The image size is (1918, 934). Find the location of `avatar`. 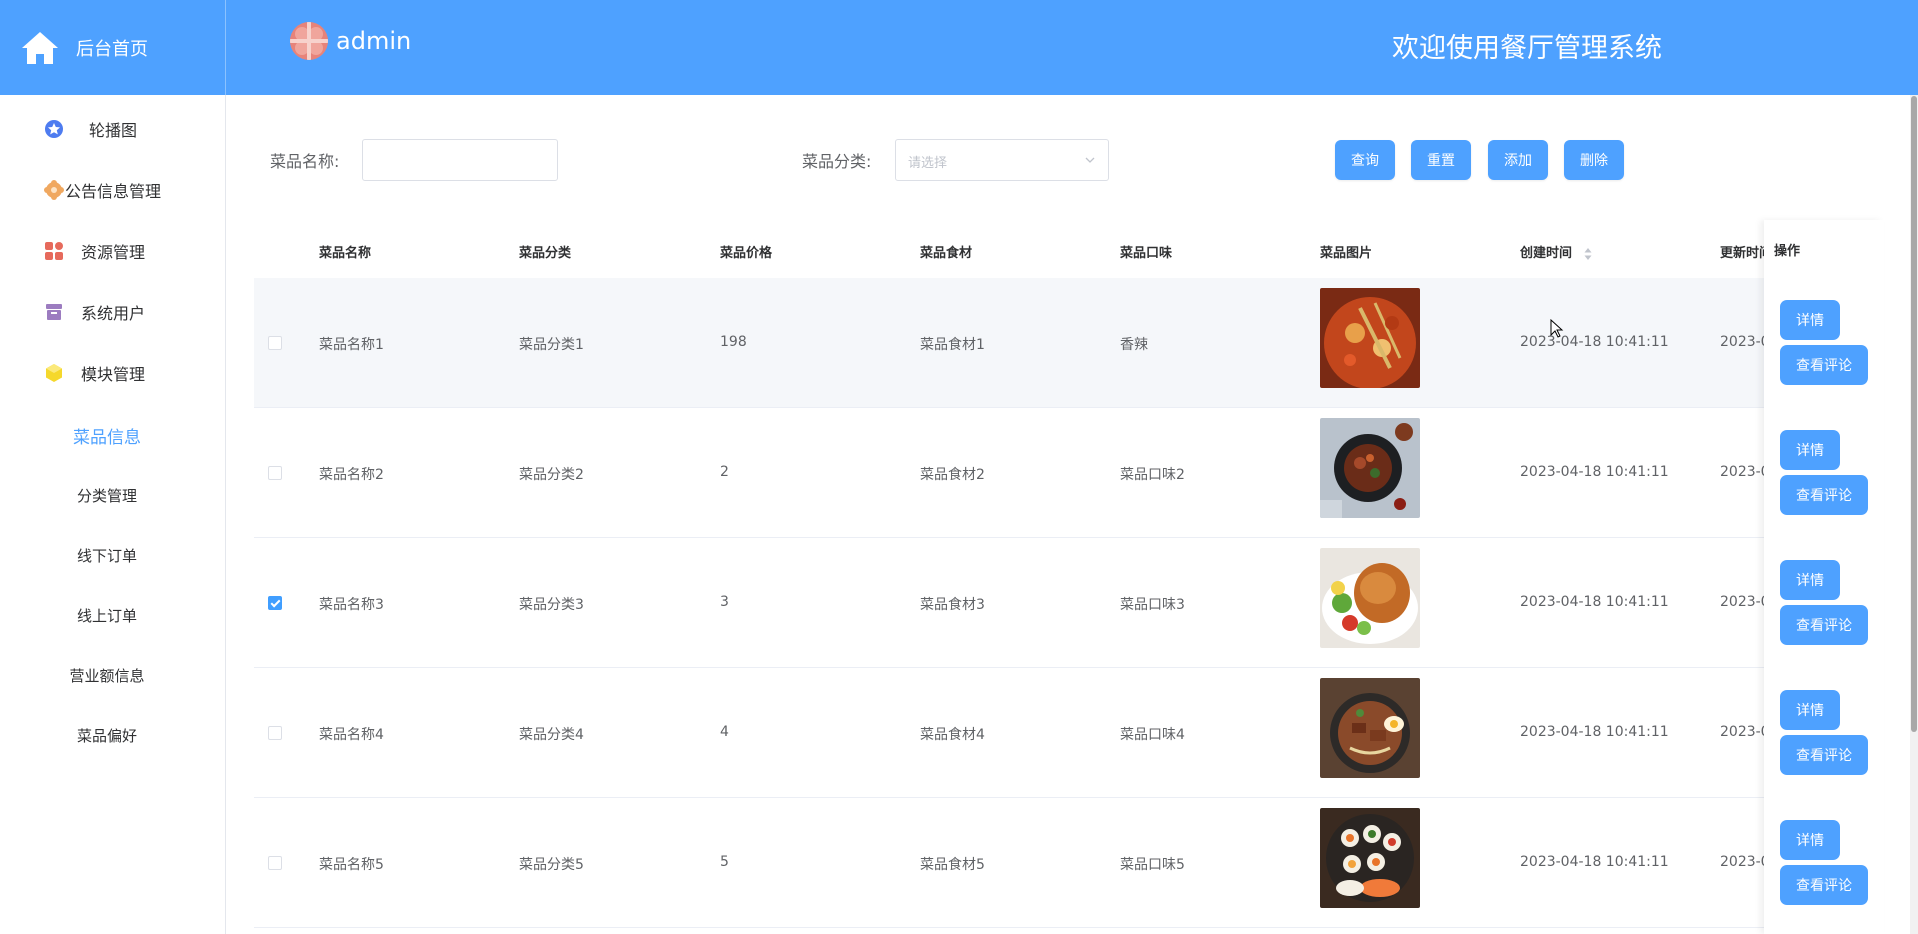

avatar is located at coordinates (309, 41).